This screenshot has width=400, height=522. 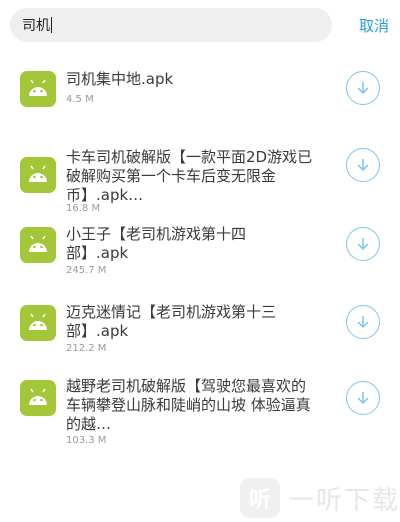 I want to click on search-bar: 司机, so click(x=171, y=25).